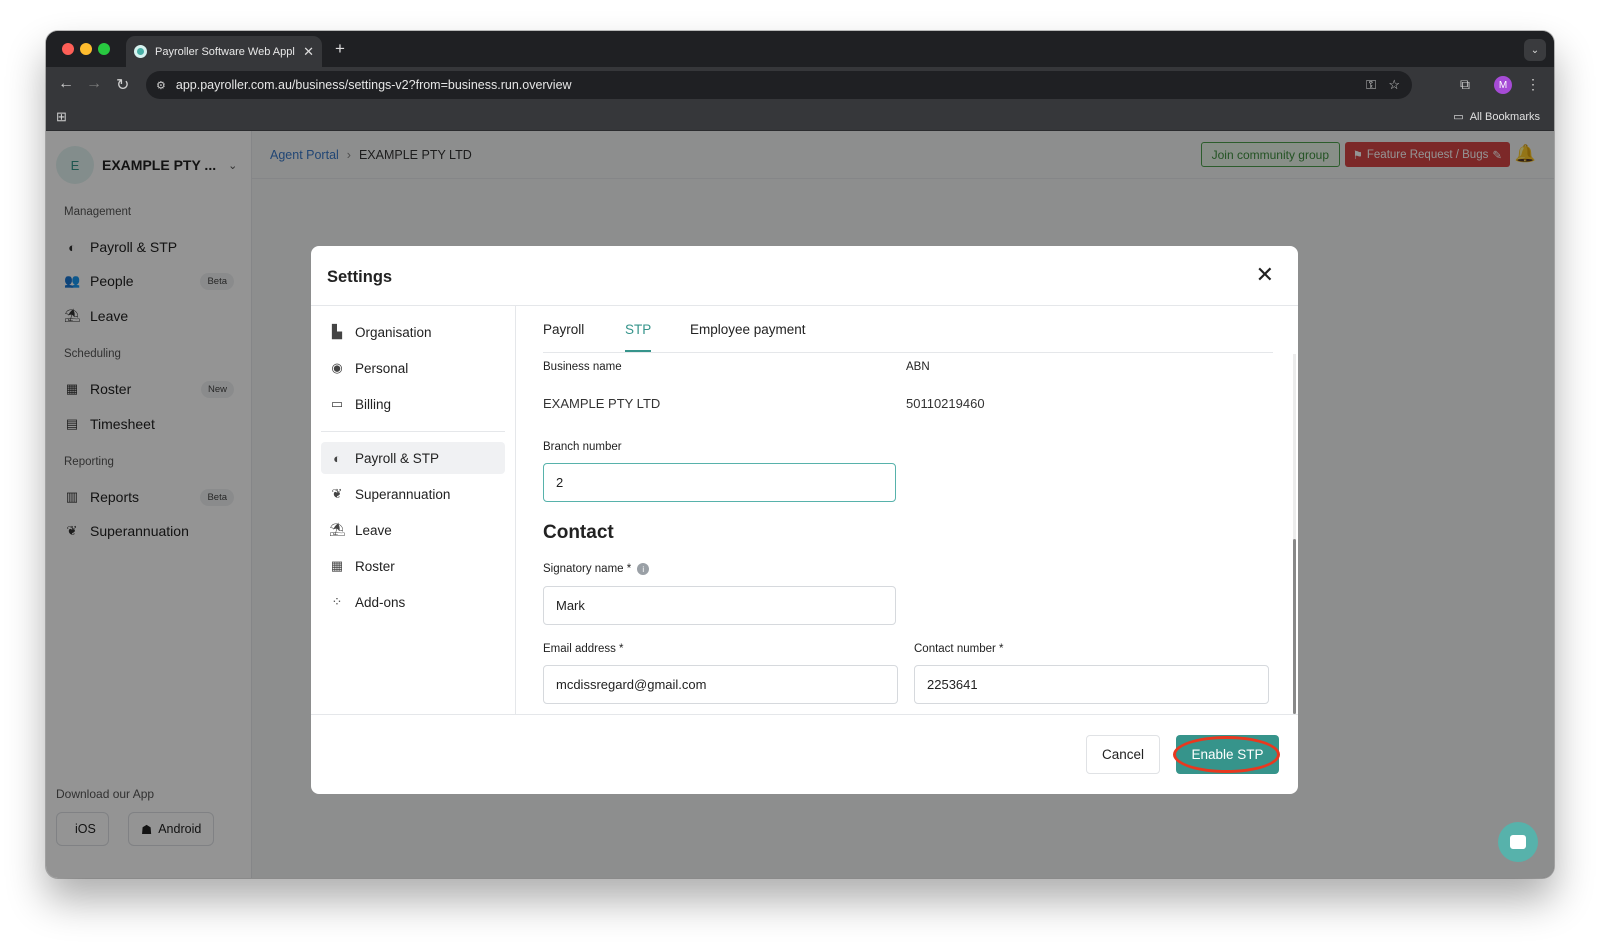  I want to click on signatory-name-label: Signatory name * i, so click(596, 569).